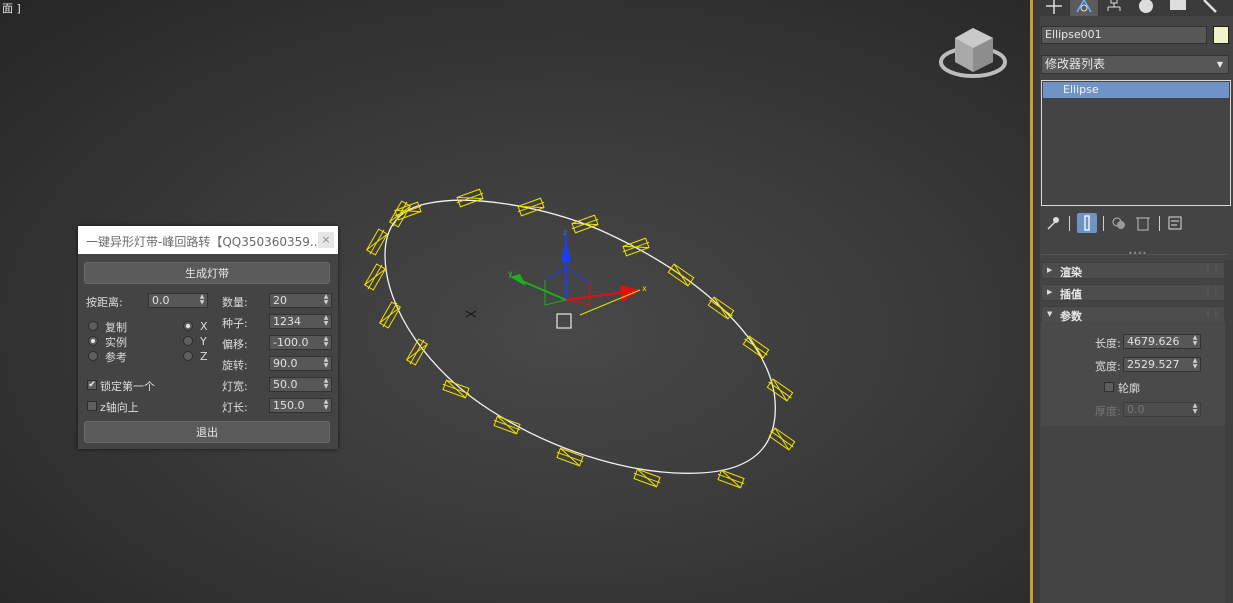  I want to click on dialog-titlebar: 一键异形灯带-峰回路转【QQ350360359... ×, so click(208, 240).